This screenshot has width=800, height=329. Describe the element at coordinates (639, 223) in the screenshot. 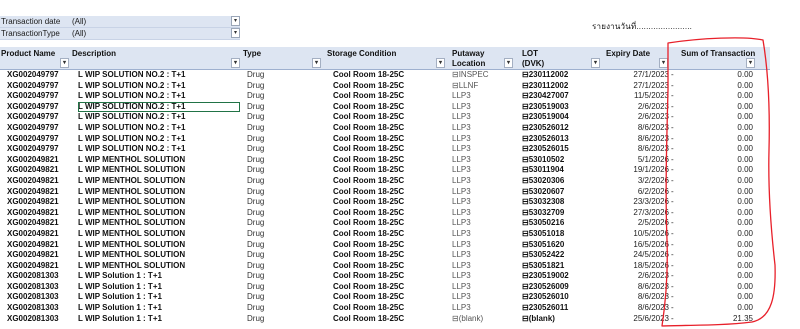

I see `cell-expiry-date: 2/5/2026` at that location.